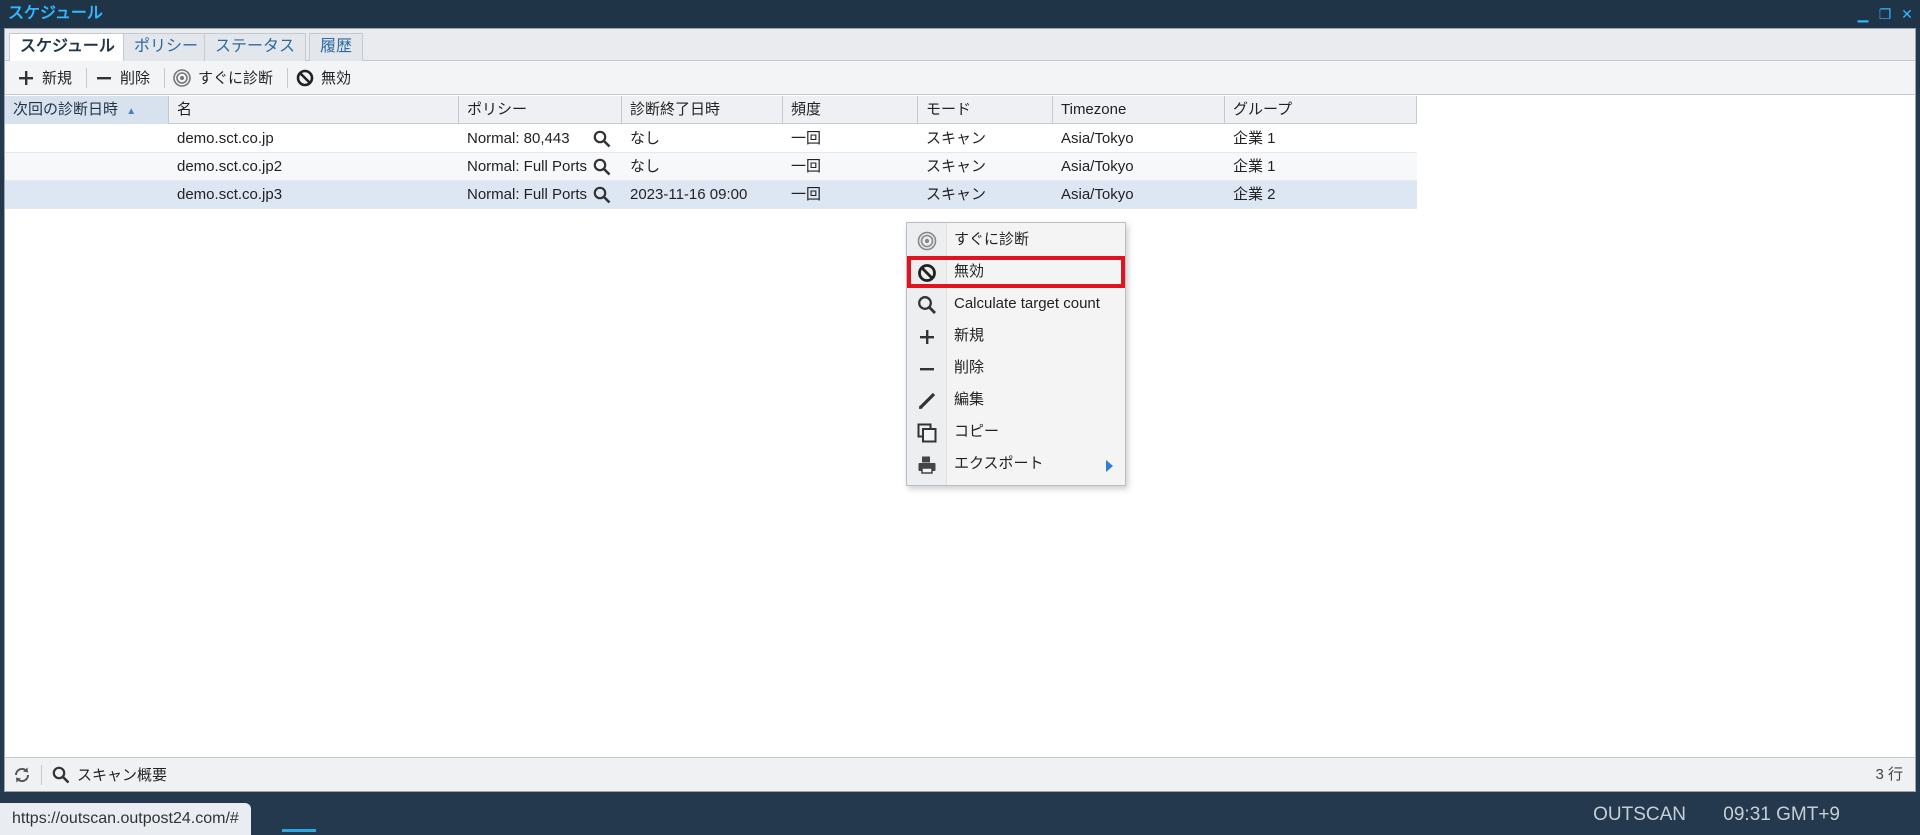 The image size is (1920, 835). Describe the element at coordinates (1254, 194) in the screenshot. I see `cell-group: 企業 2` at that location.